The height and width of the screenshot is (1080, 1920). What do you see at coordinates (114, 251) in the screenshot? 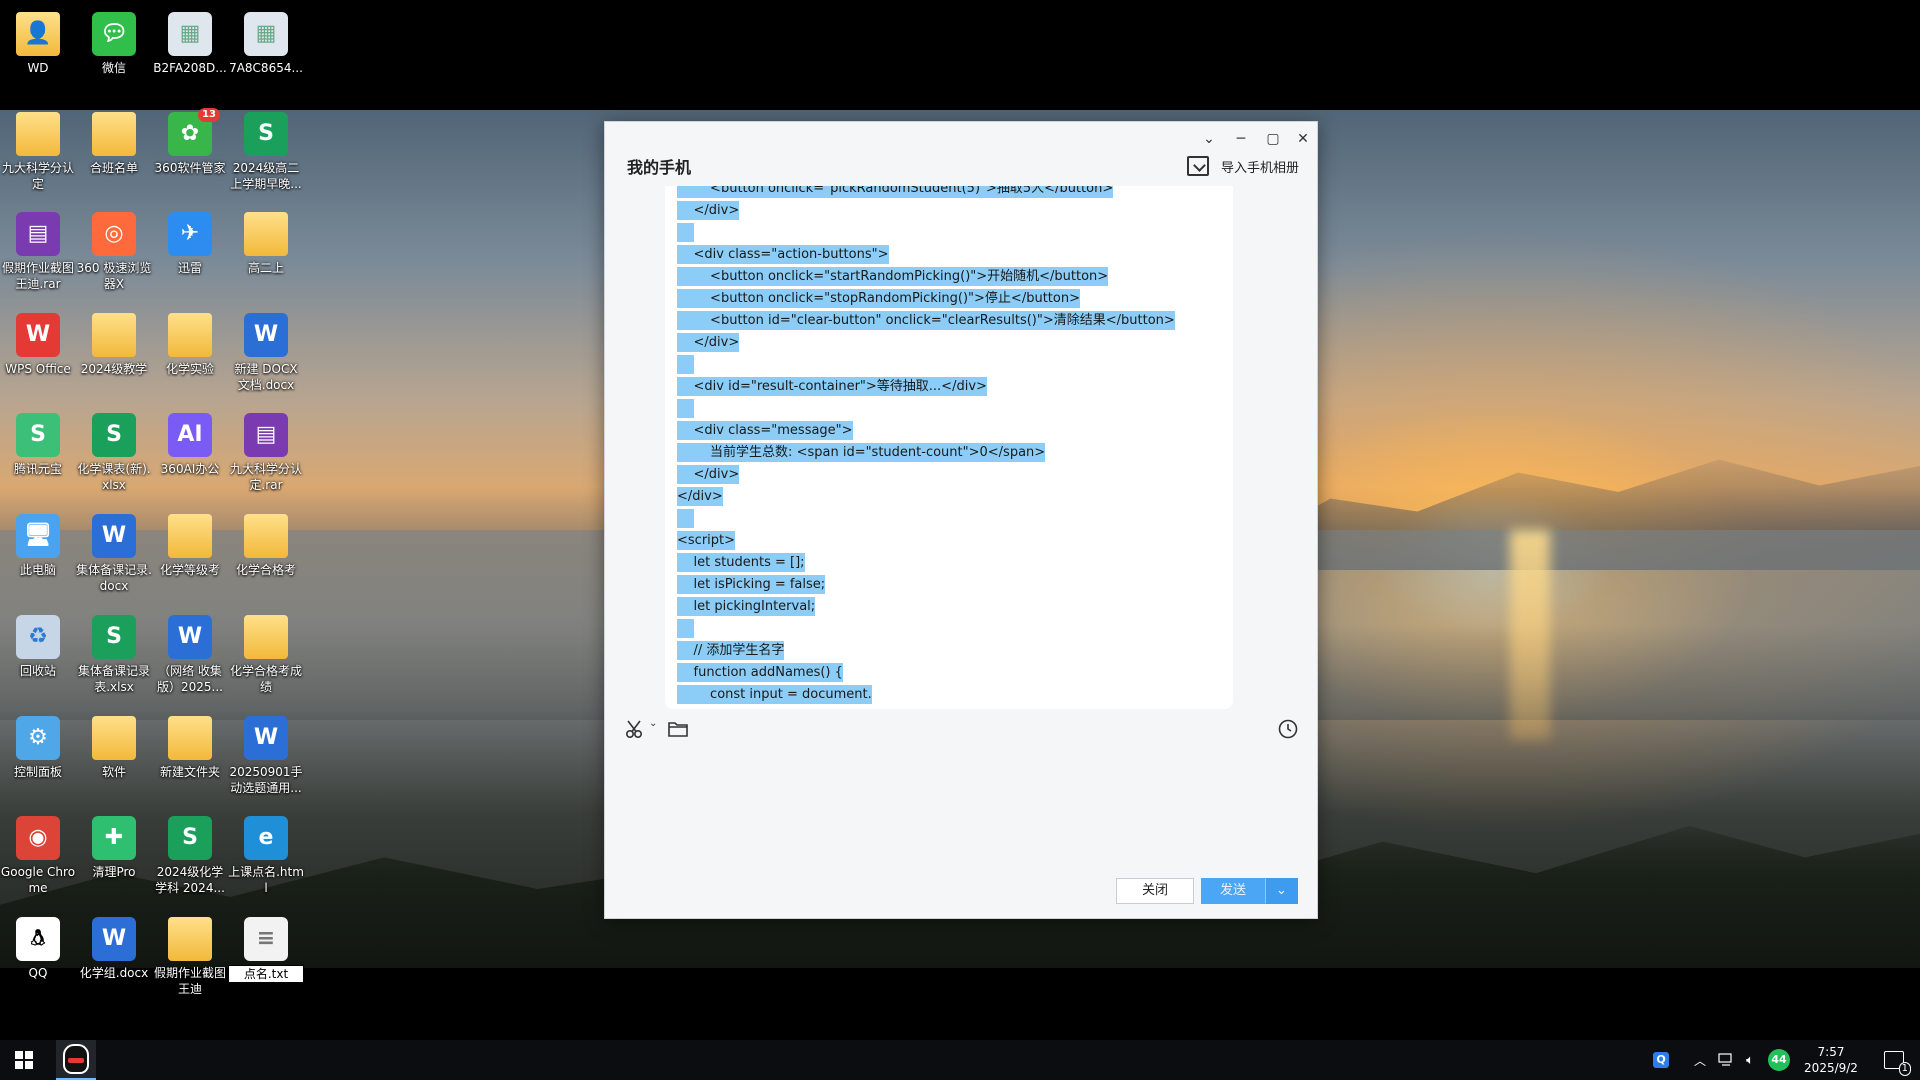
I see `desktop-item: ◎ 360 极速浏览器X` at bounding box center [114, 251].